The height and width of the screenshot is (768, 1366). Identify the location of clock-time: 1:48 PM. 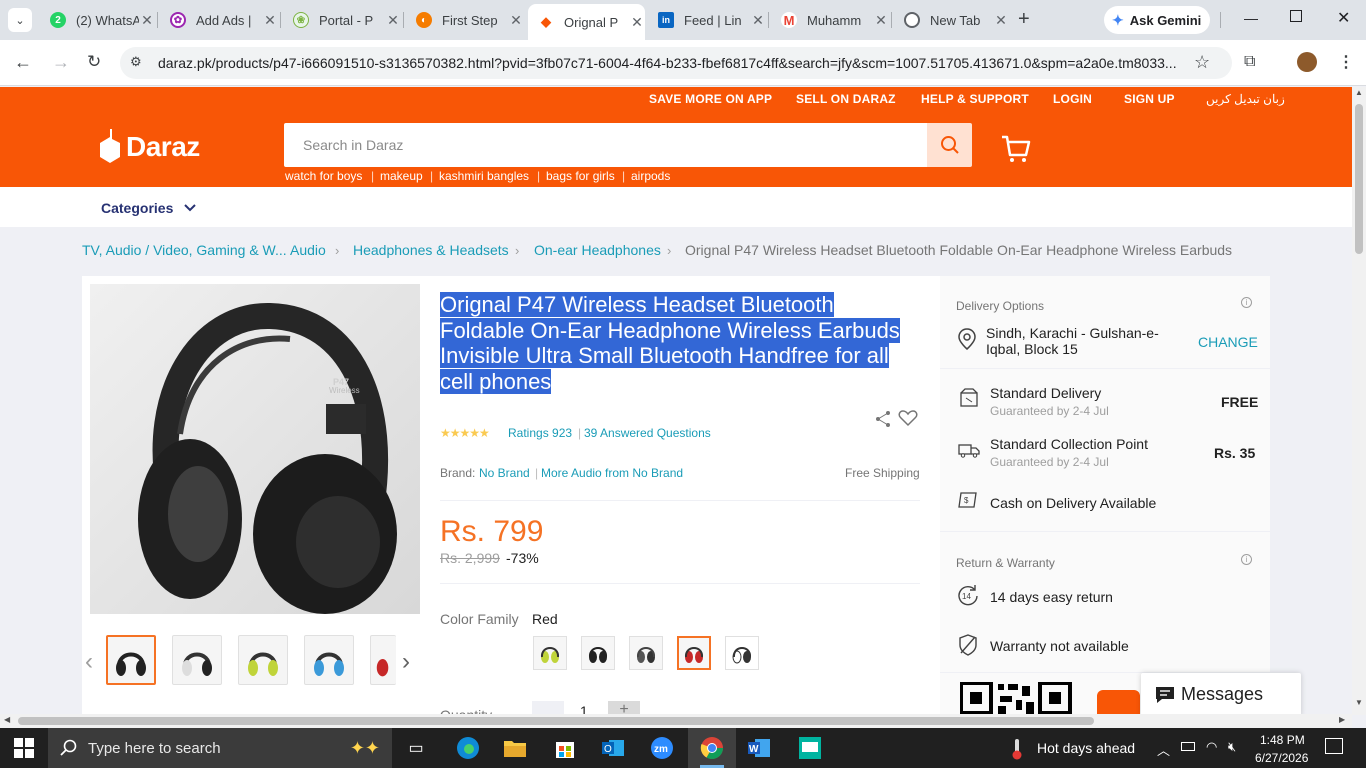
(1282, 740).